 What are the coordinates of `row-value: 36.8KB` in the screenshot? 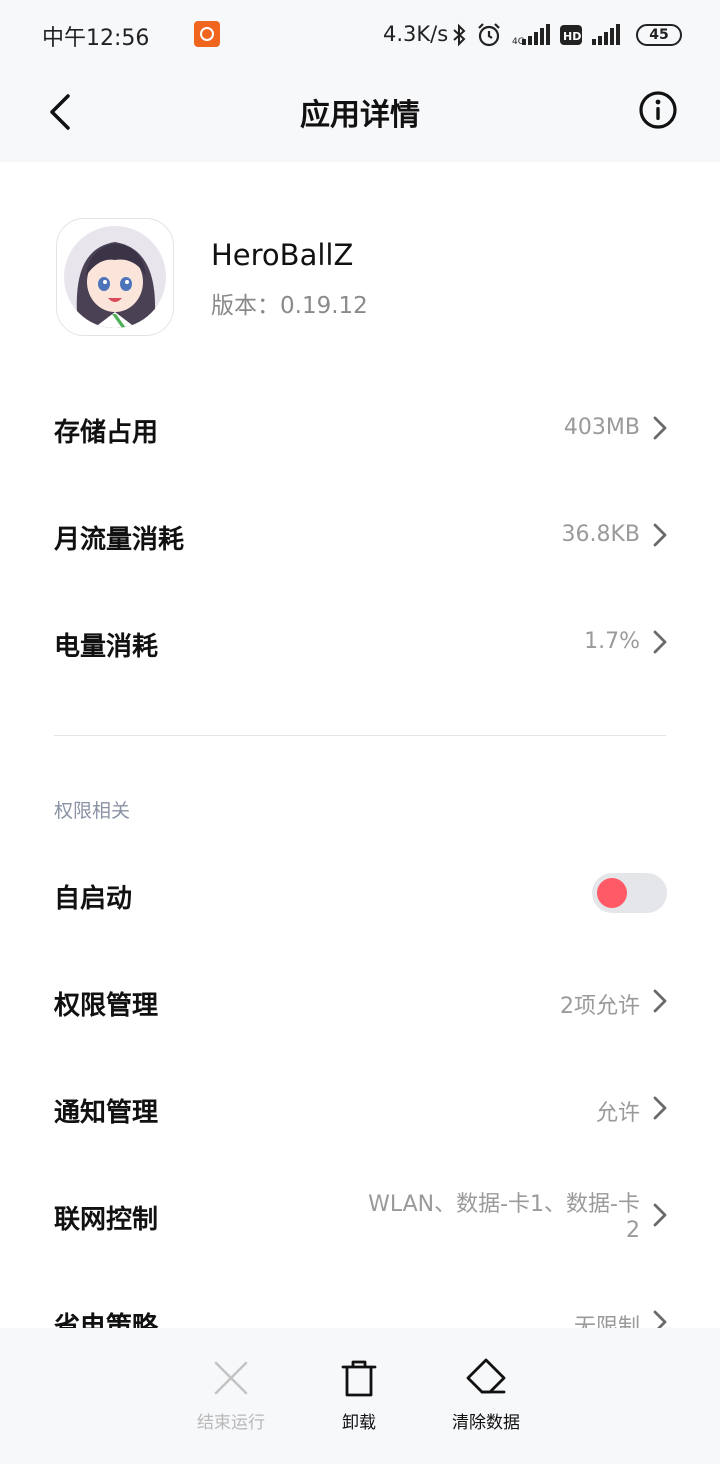 It's located at (600, 534).